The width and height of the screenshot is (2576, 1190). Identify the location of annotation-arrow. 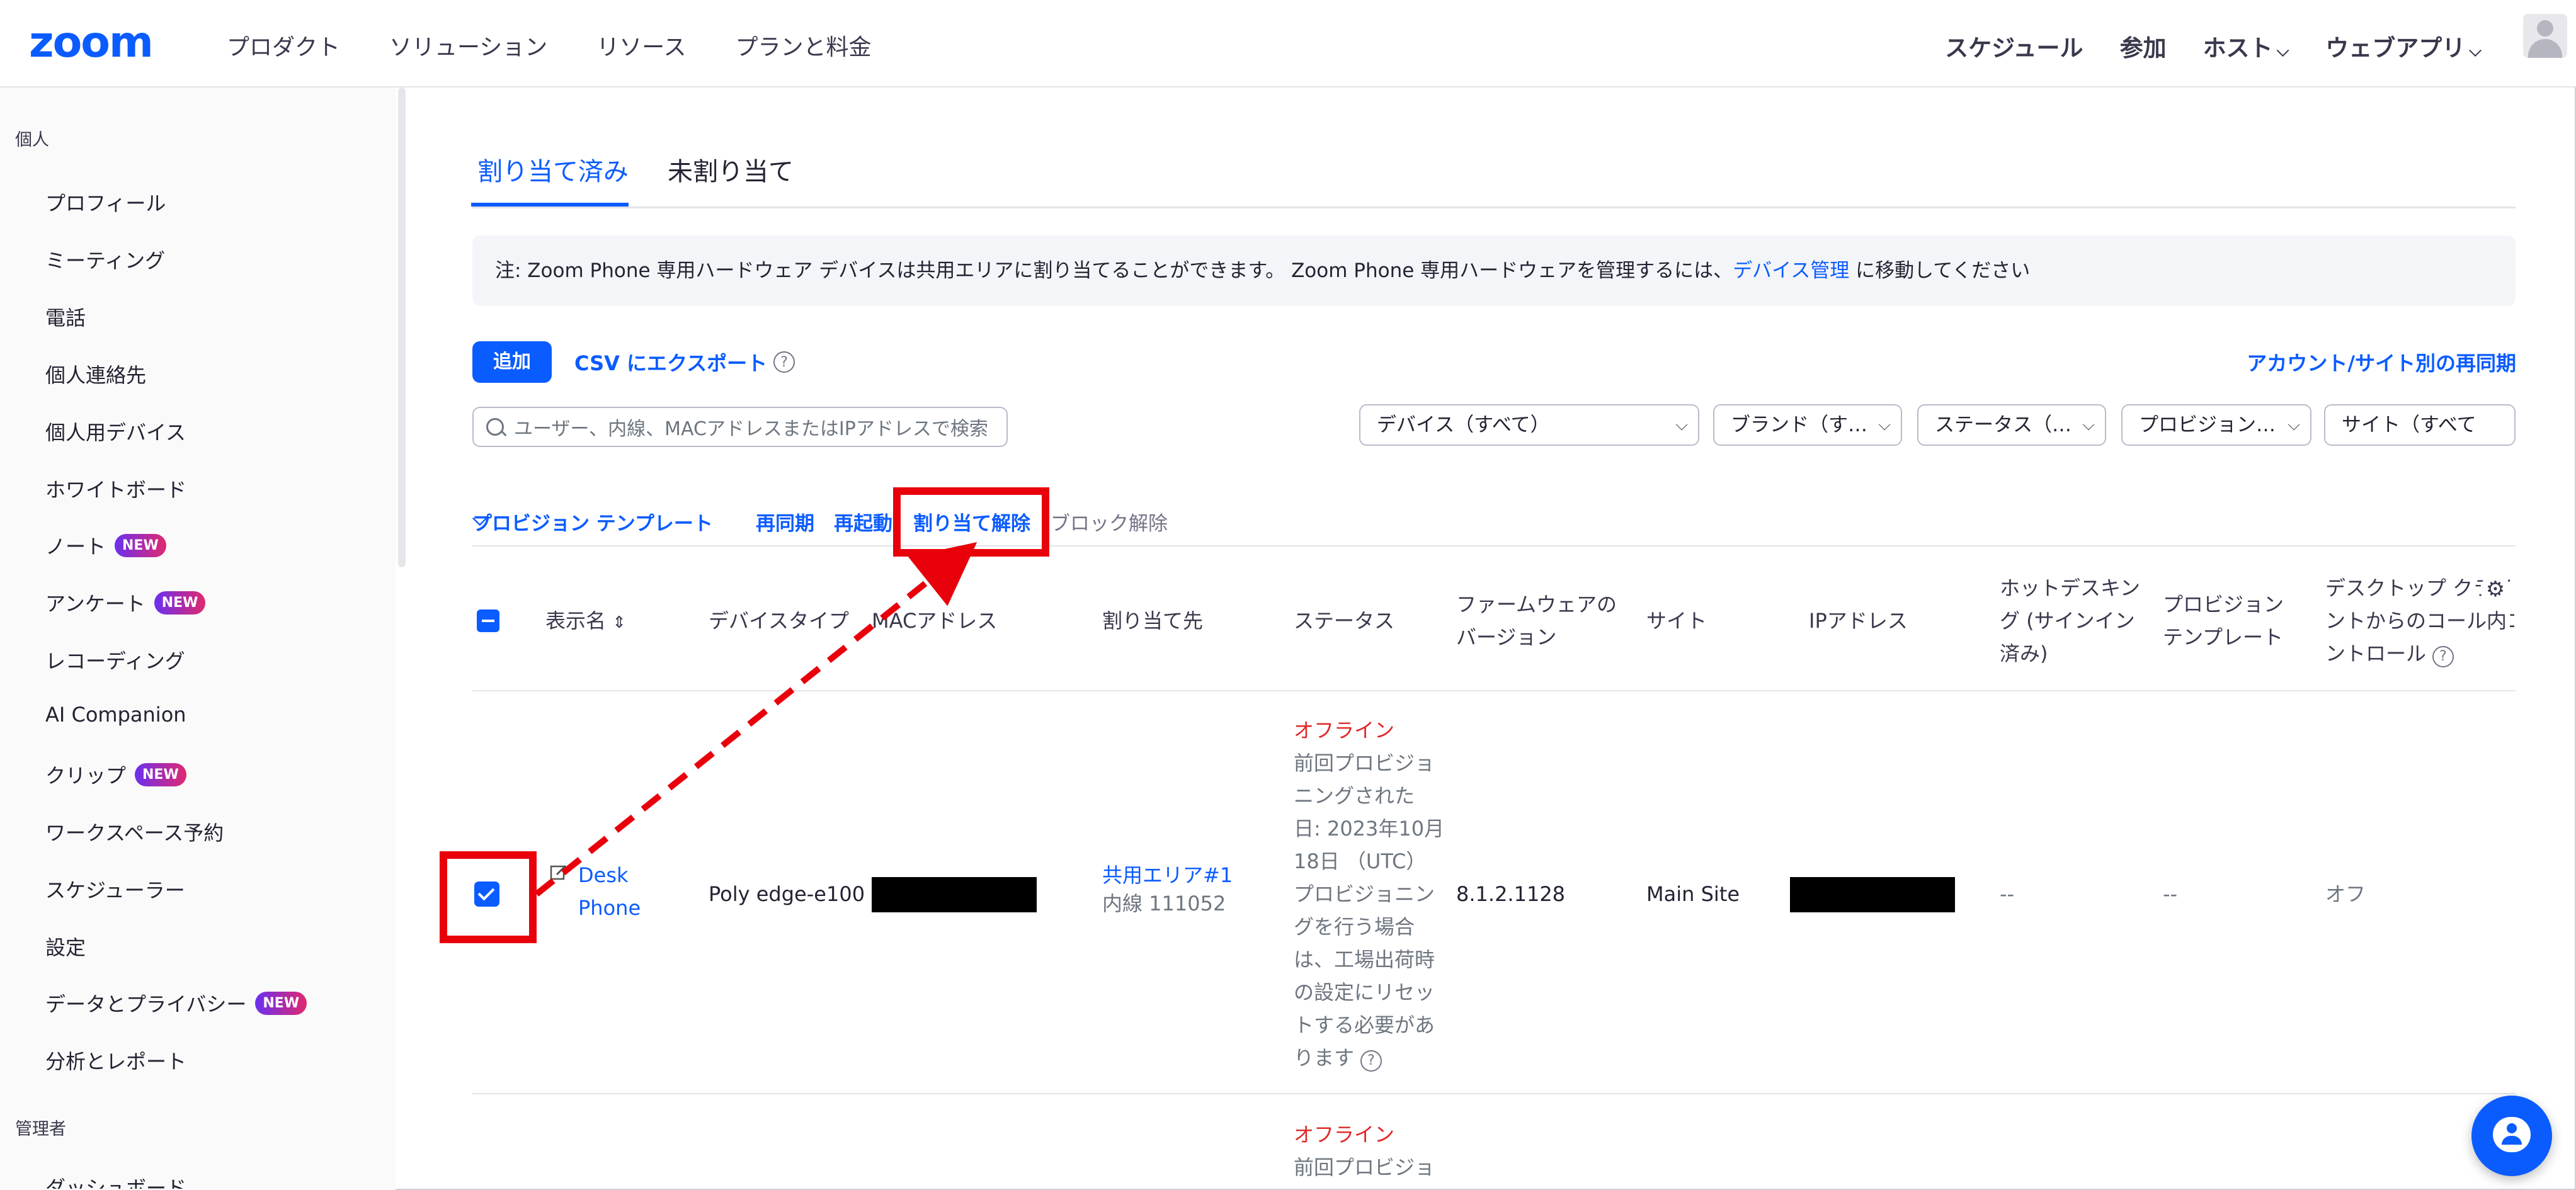
(755, 719).